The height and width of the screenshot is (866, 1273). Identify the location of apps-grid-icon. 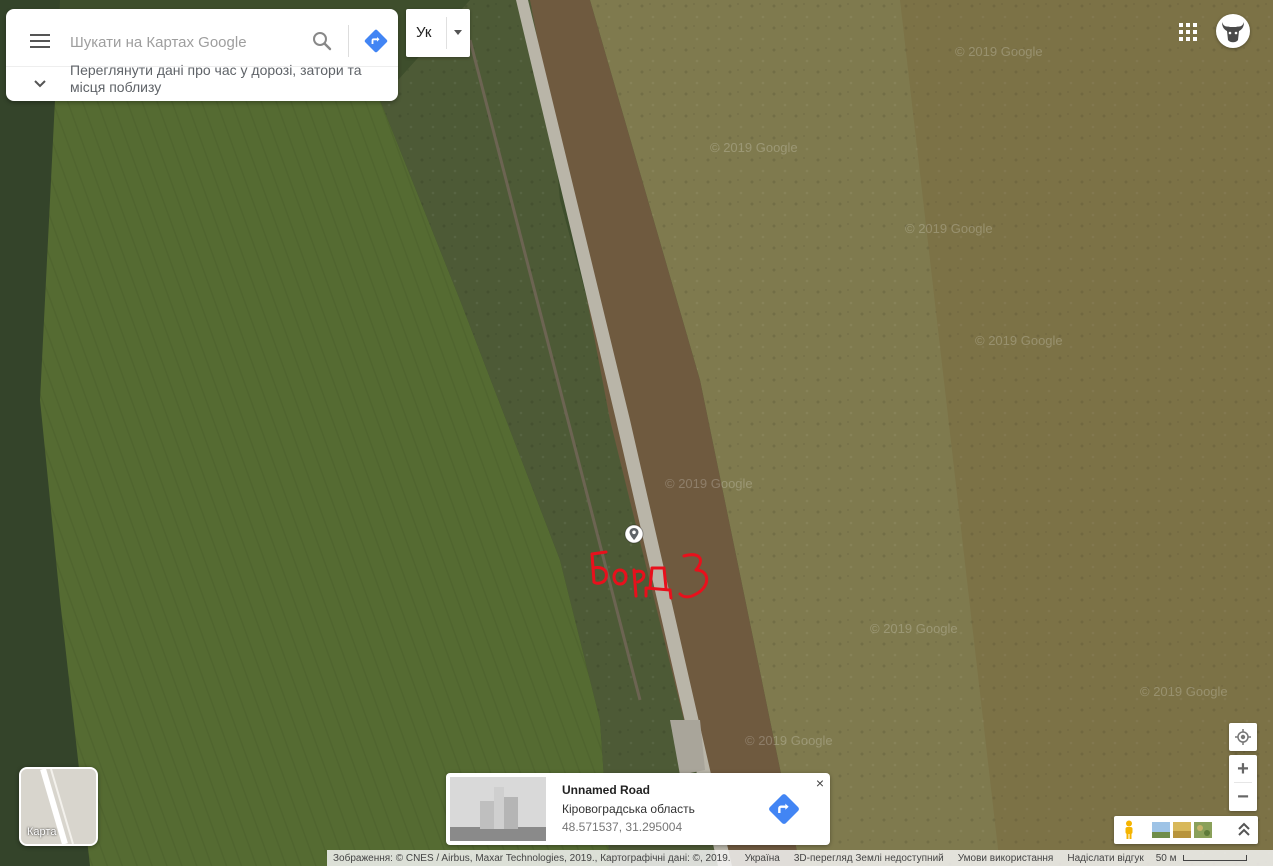
(1188, 32).